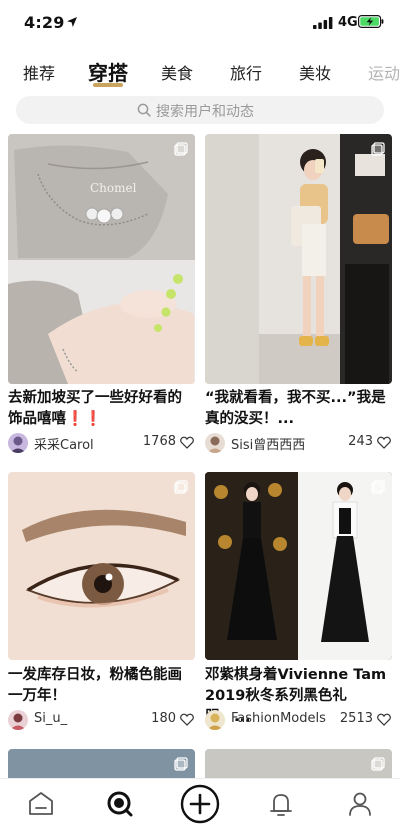 The height and width of the screenshot is (828, 400). What do you see at coordinates (323, 23) in the screenshot?
I see `signal-icon` at bounding box center [323, 23].